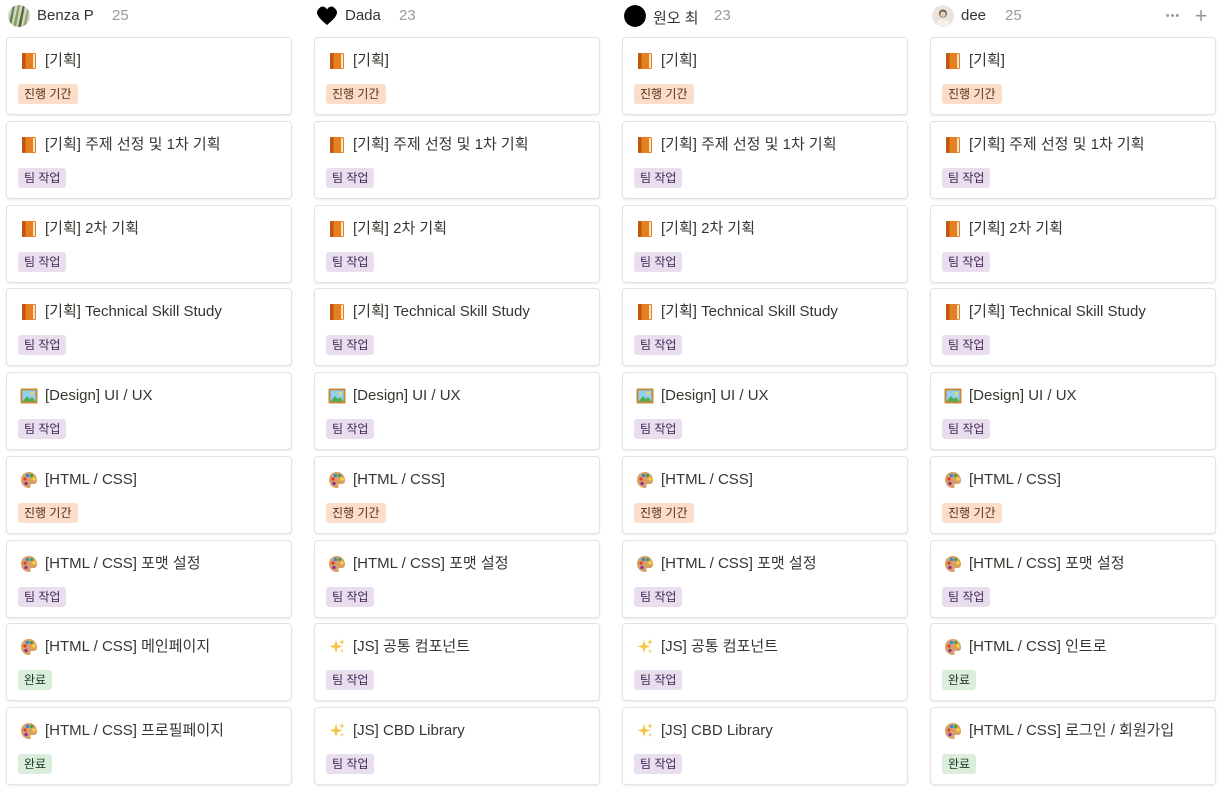 The height and width of the screenshot is (788, 1229). What do you see at coordinates (1072, 16) in the screenshot?
I see `column-header: dee 25 ••• +` at bounding box center [1072, 16].